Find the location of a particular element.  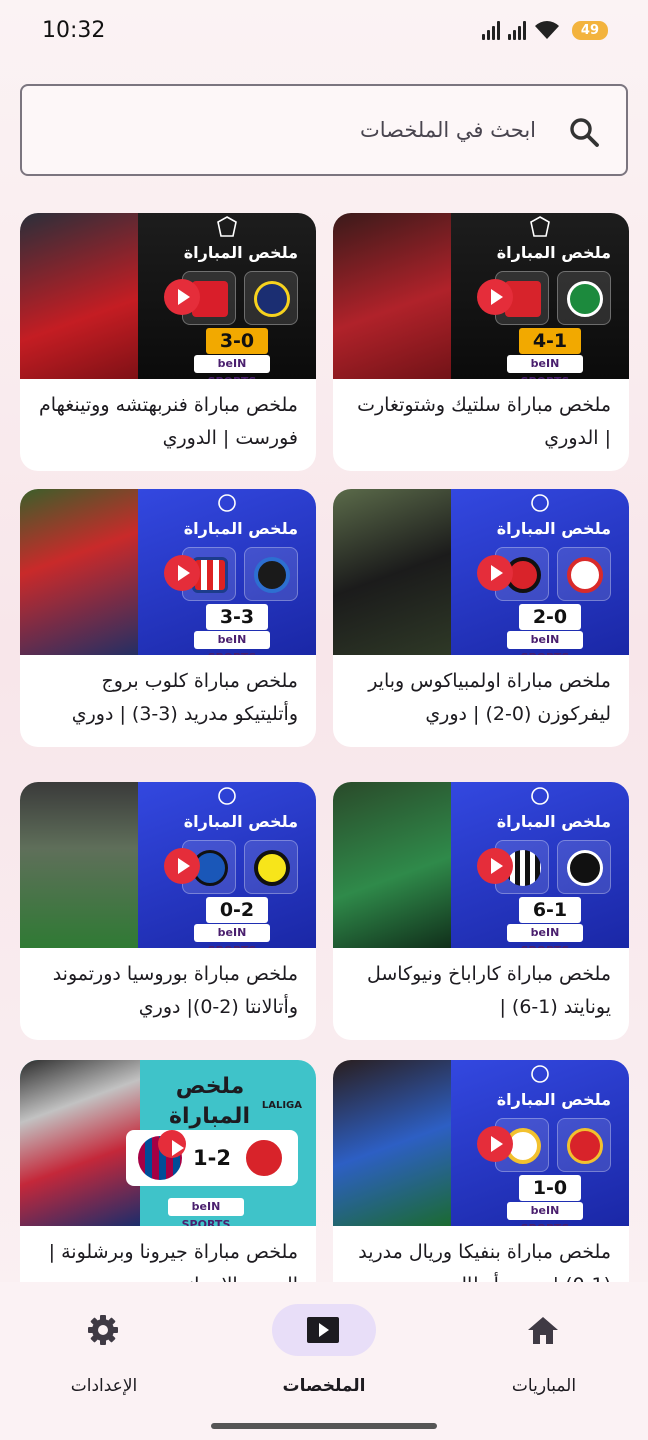

highlight-thumbnail: ملخص المباراة 1-0 beIN SPORTS is located at coordinates (481, 1143).